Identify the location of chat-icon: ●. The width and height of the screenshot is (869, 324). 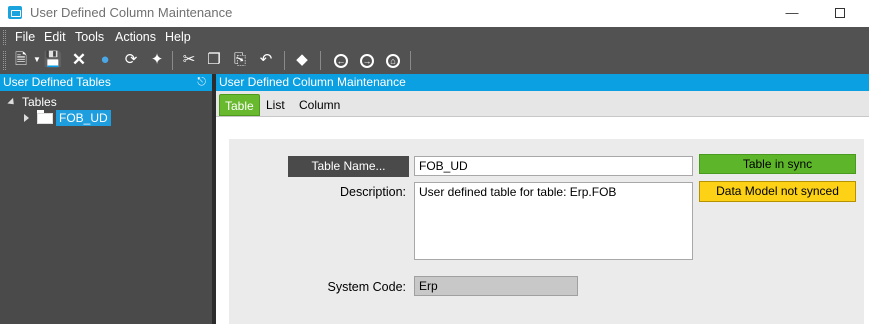
(105, 60).